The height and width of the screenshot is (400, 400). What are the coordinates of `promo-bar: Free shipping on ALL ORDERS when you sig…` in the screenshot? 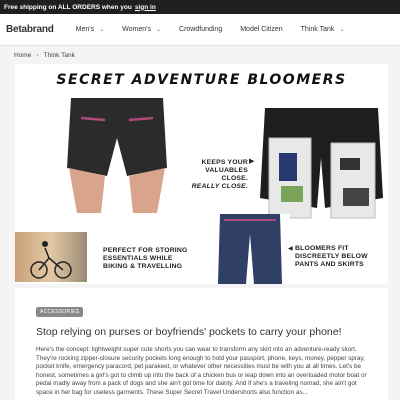 It's located at (200, 7).